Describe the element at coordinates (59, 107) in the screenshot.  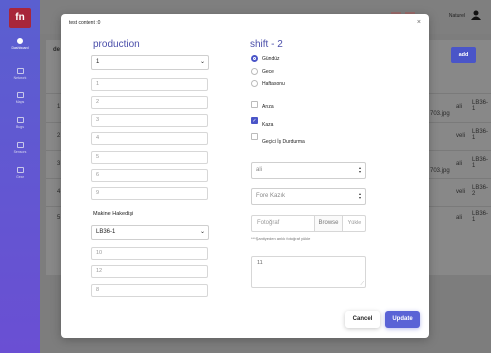
I see `row-number: 1` at that location.